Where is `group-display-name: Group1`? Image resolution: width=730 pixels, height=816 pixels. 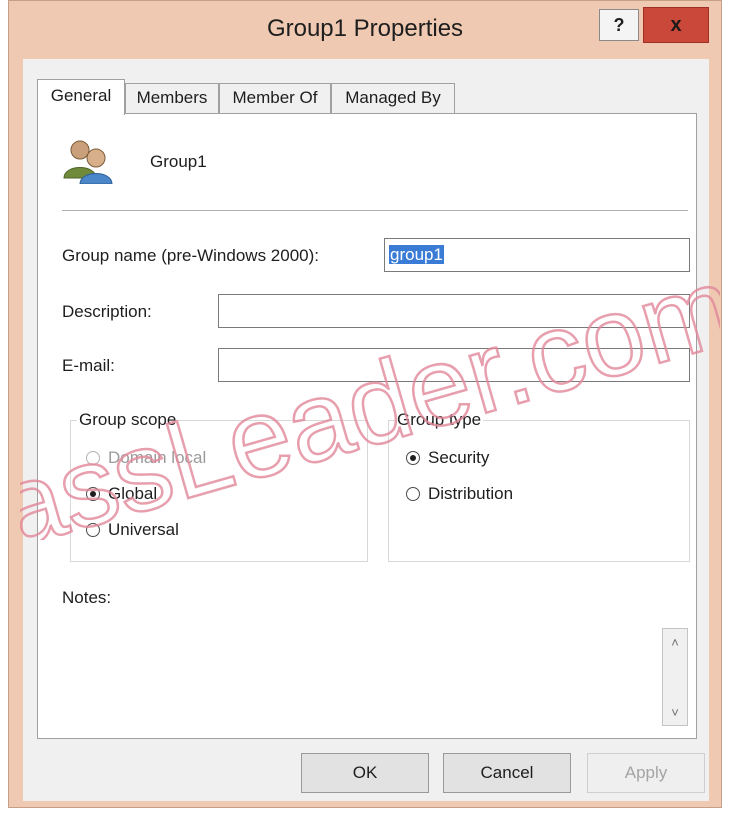
group-display-name: Group1 is located at coordinates (178, 161).